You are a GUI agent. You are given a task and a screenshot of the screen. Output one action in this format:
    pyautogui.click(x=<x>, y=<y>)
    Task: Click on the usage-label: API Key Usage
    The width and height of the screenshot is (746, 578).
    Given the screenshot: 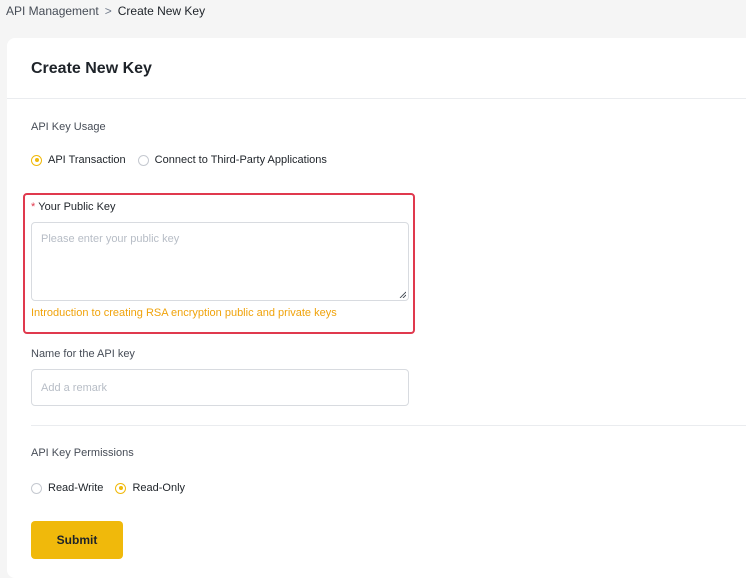 What is the action you would take?
    pyautogui.click(x=68, y=127)
    